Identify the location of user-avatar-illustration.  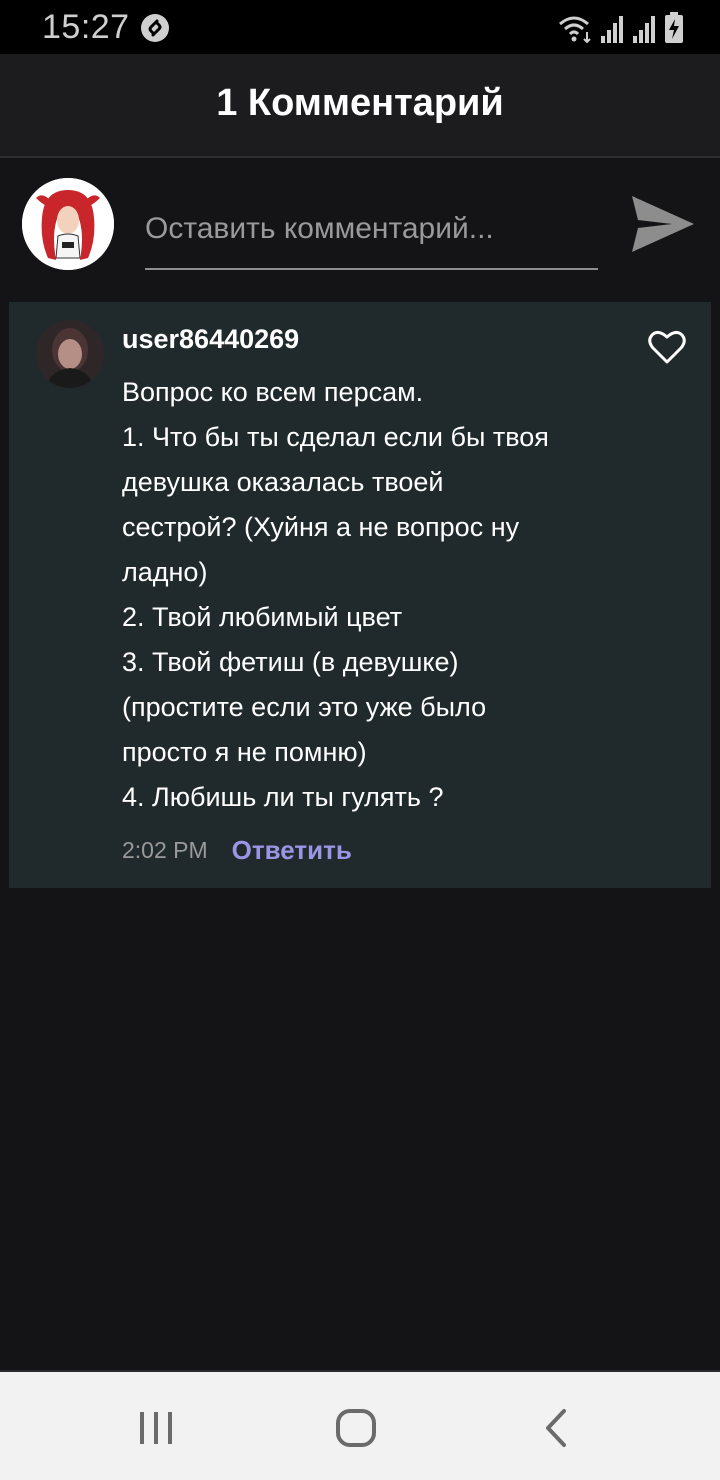
(68, 224).